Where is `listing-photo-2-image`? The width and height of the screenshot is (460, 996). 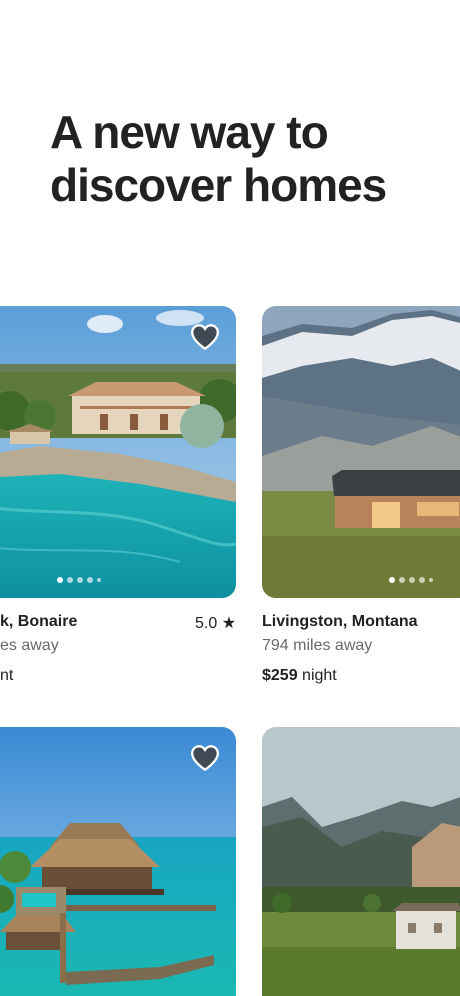
listing-photo-2-image is located at coordinates (361, 452).